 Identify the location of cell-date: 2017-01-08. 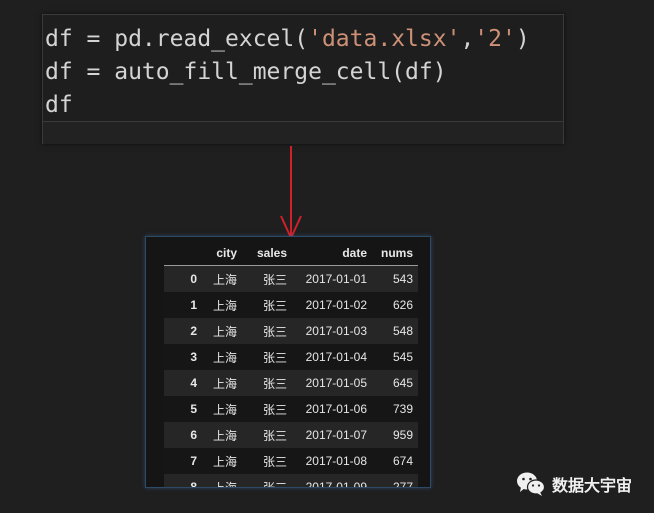
(336, 461).